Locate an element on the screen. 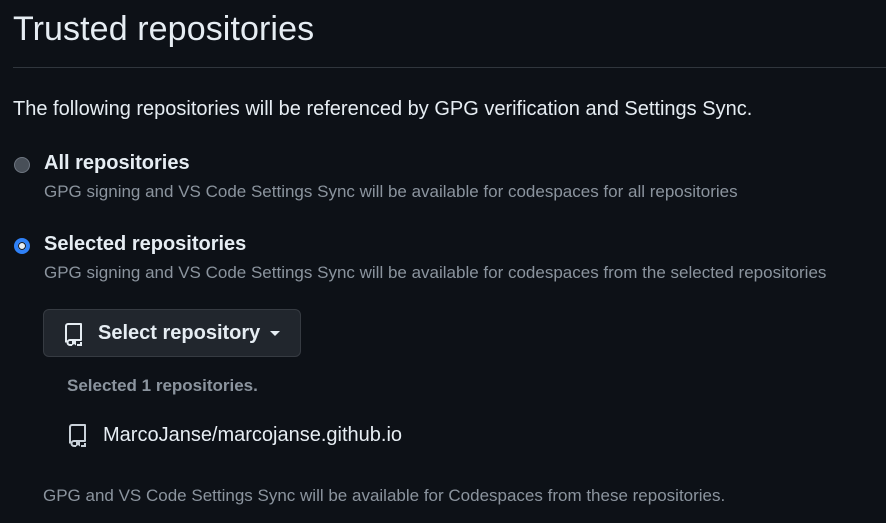  repository-name-link: MarcoJanse/marcojanse.github.io is located at coordinates (252, 435).